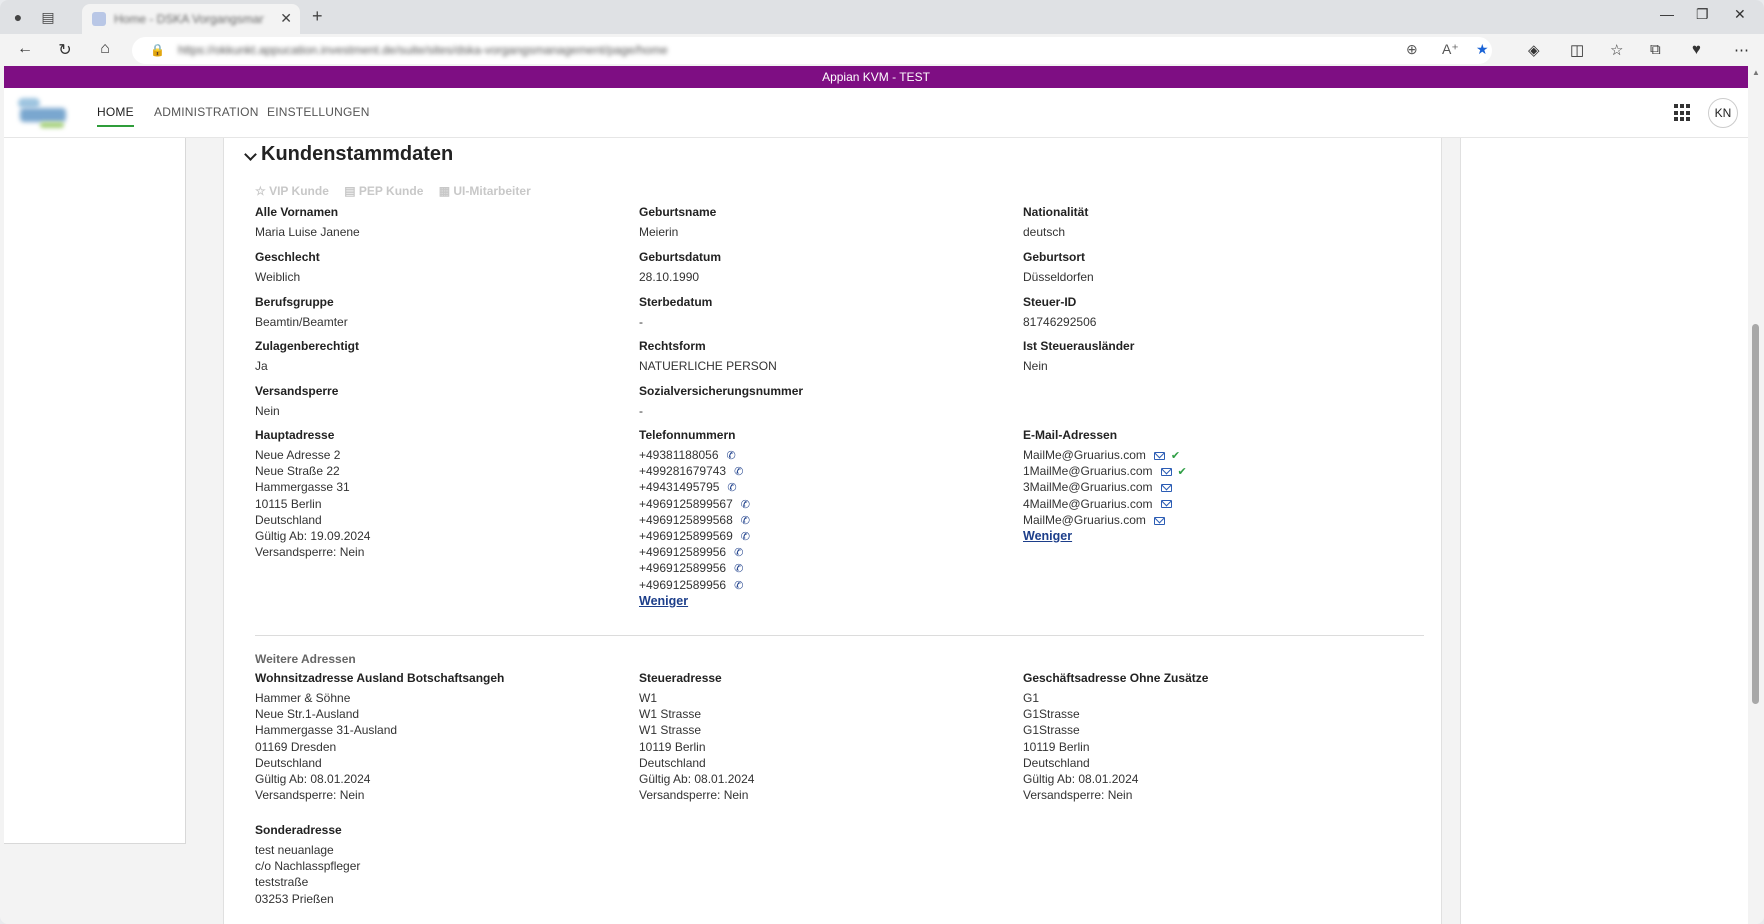 This screenshot has height=924, width=1764. I want to click on address-line: W1, so click(648, 698).